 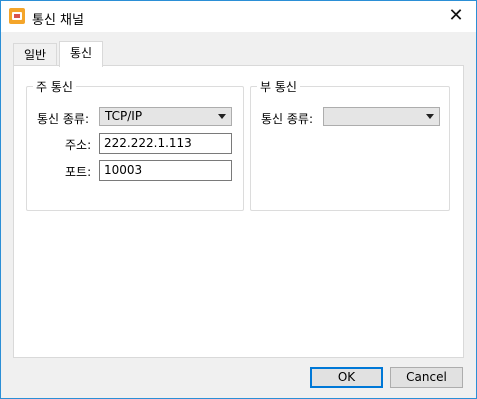 What do you see at coordinates (124, 116) in the screenshot?
I see `primary-type-value: TCP/IP` at bounding box center [124, 116].